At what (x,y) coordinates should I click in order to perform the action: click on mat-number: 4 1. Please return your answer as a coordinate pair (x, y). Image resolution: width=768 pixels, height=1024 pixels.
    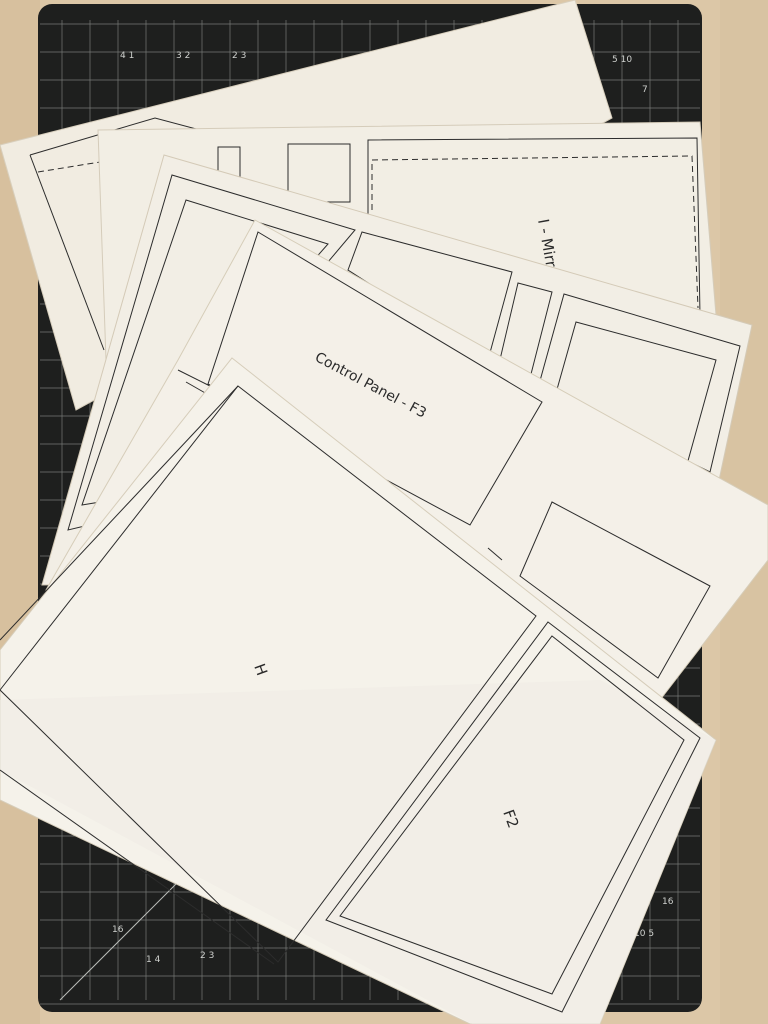
    Looking at the image, I should click on (127, 56).